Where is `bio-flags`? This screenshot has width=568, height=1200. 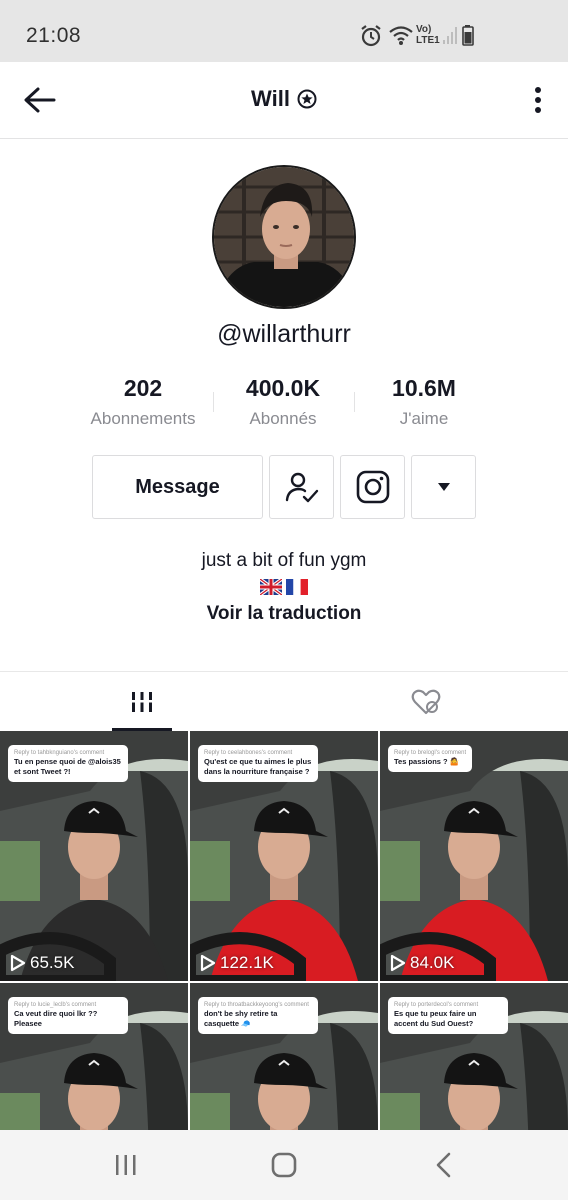 bio-flags is located at coordinates (284, 588).